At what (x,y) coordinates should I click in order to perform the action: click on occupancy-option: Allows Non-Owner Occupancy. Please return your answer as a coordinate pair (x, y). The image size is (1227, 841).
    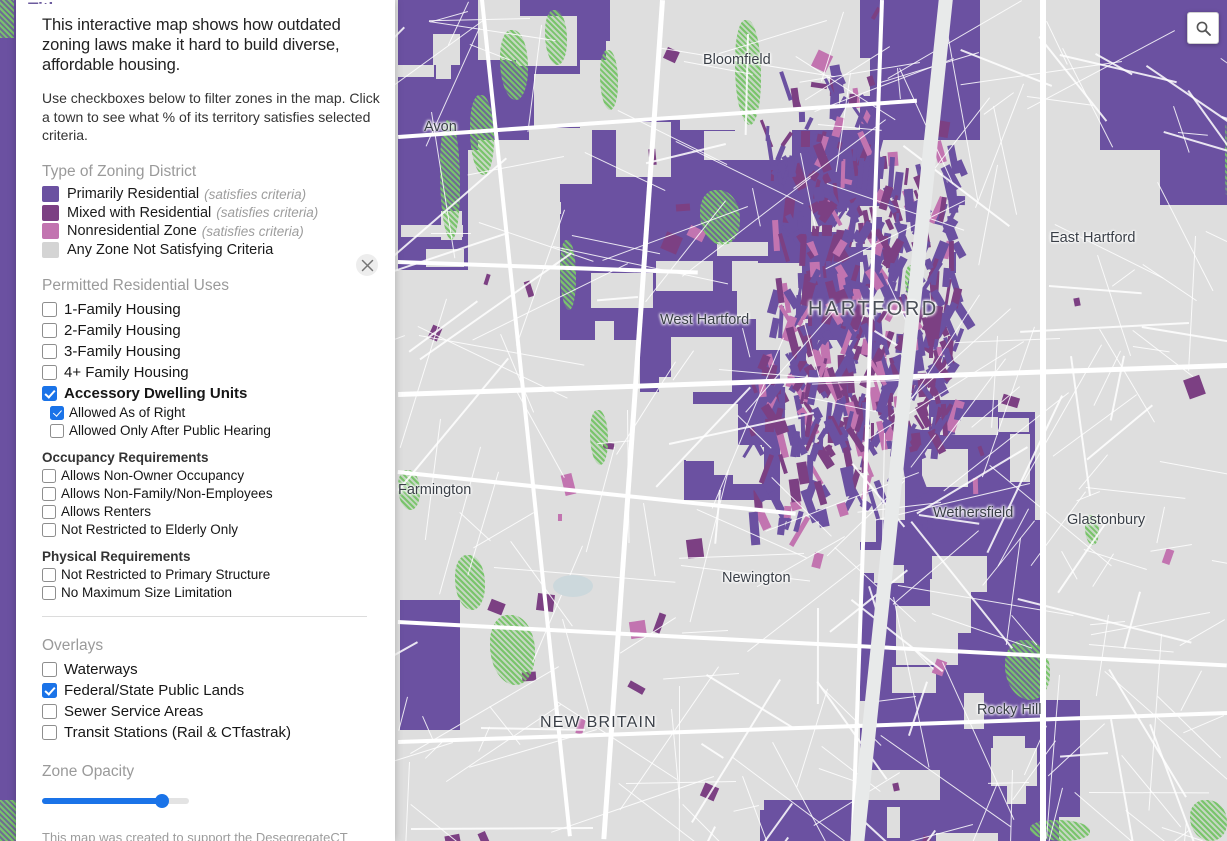
    Looking at the image, I should click on (211, 476).